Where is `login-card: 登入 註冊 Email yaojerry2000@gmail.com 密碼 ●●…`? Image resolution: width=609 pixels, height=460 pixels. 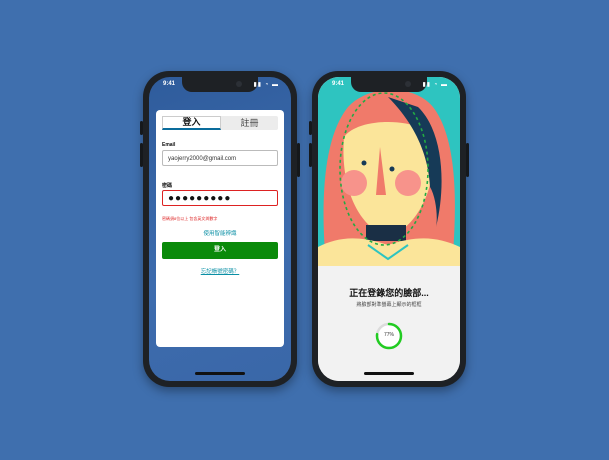 login-card: 登入 註冊 Email yaojerry2000@gmail.com 密碼 ●●… is located at coordinates (220, 228).